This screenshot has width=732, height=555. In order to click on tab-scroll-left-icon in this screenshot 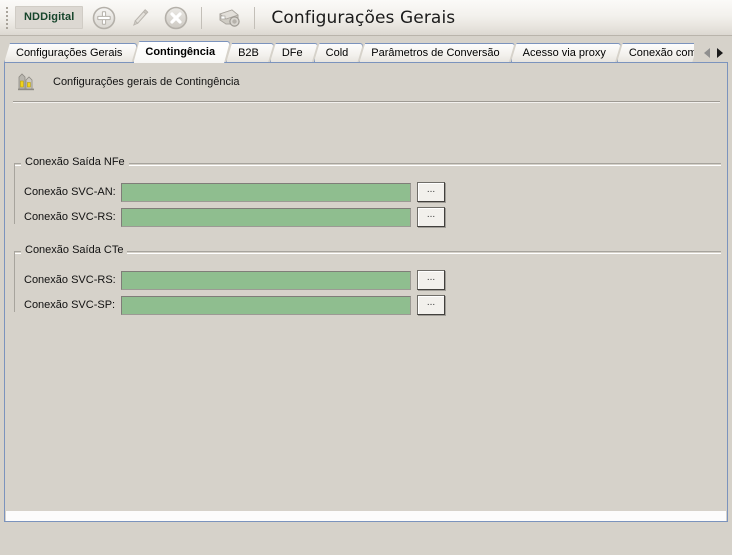, I will do `click(707, 53)`.